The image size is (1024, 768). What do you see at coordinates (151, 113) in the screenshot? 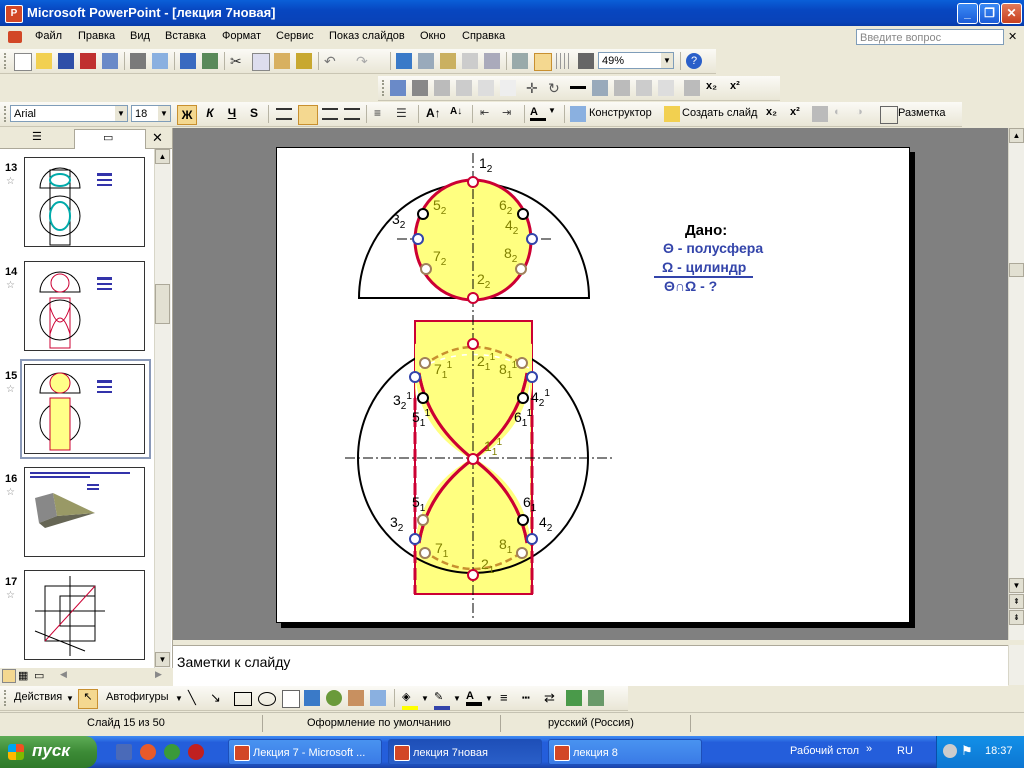
I see `font-size-select: 18 ▼` at bounding box center [151, 113].